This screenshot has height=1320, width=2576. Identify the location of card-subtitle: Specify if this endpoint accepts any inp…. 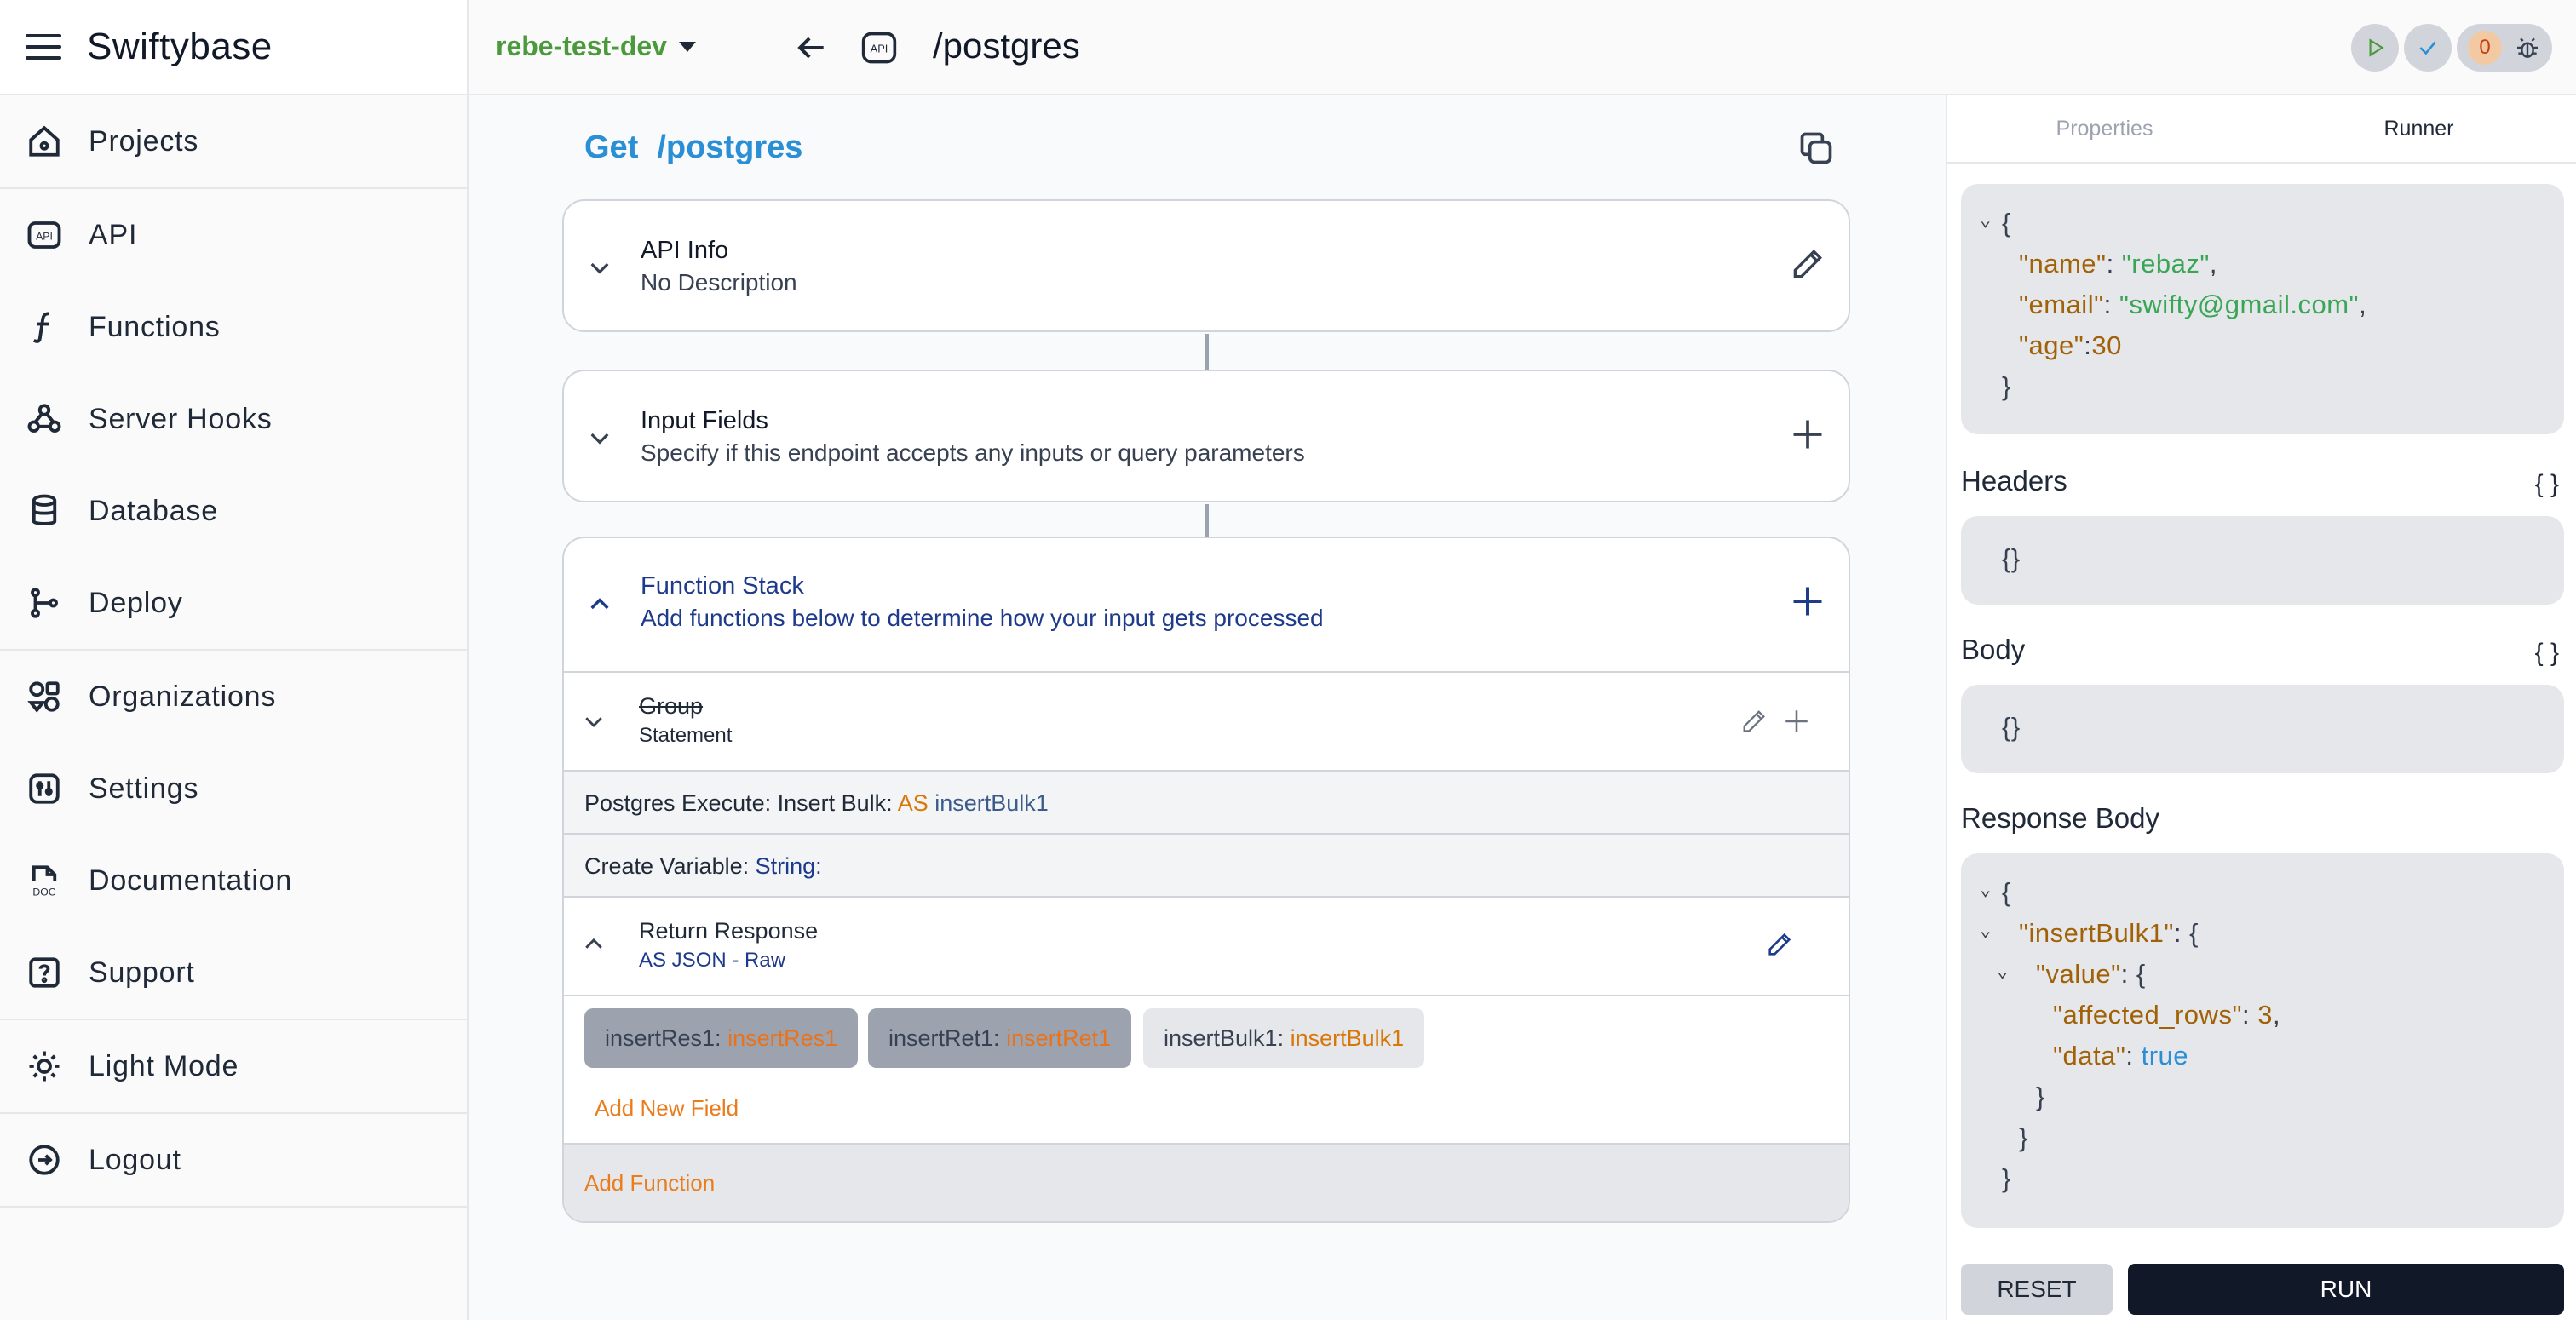
(973, 452).